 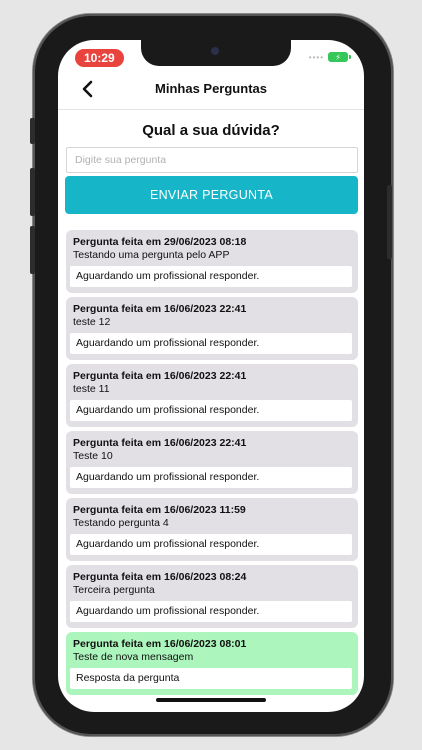 I want to click on page-title: Minhas Perguntas, so click(x=211, y=88).